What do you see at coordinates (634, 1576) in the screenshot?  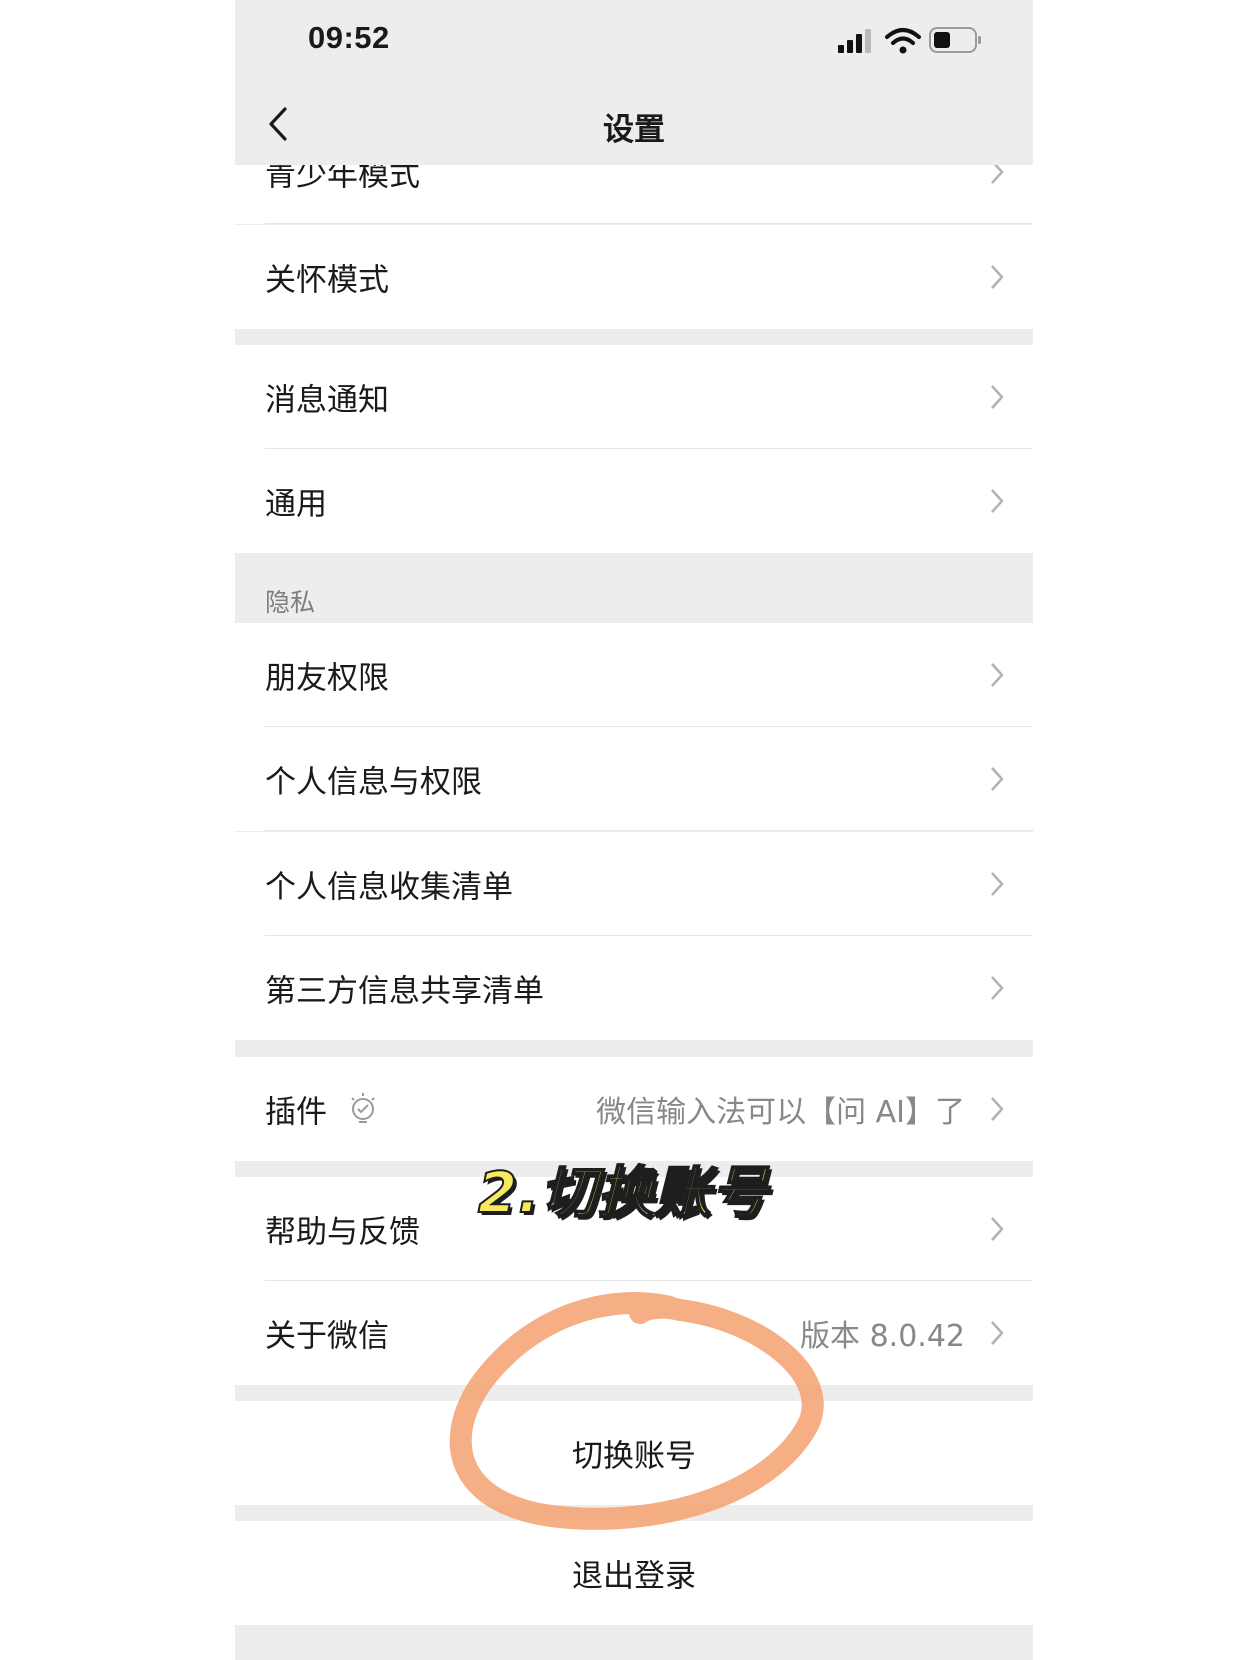 I see `logout-label: 退出登录` at bounding box center [634, 1576].